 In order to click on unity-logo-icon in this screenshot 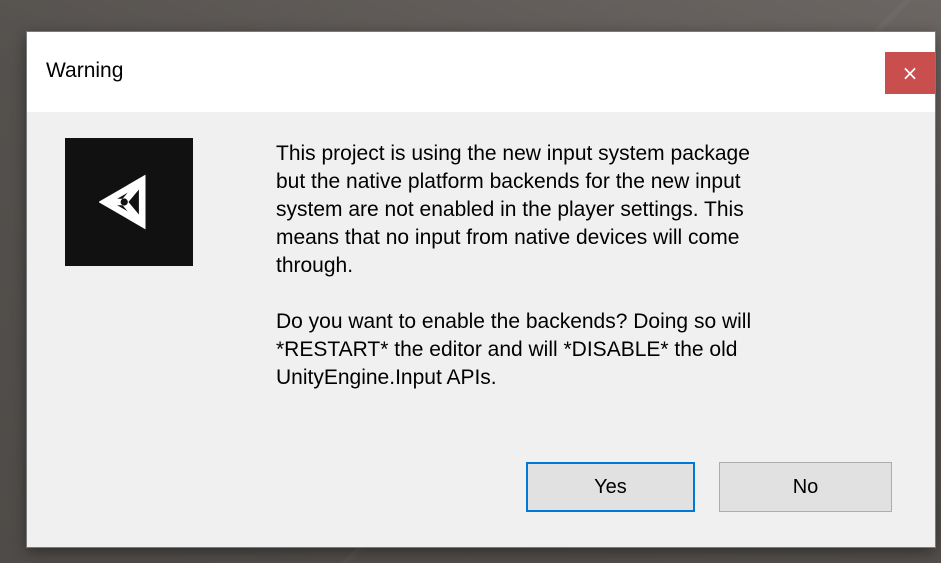, I will do `click(122, 202)`.